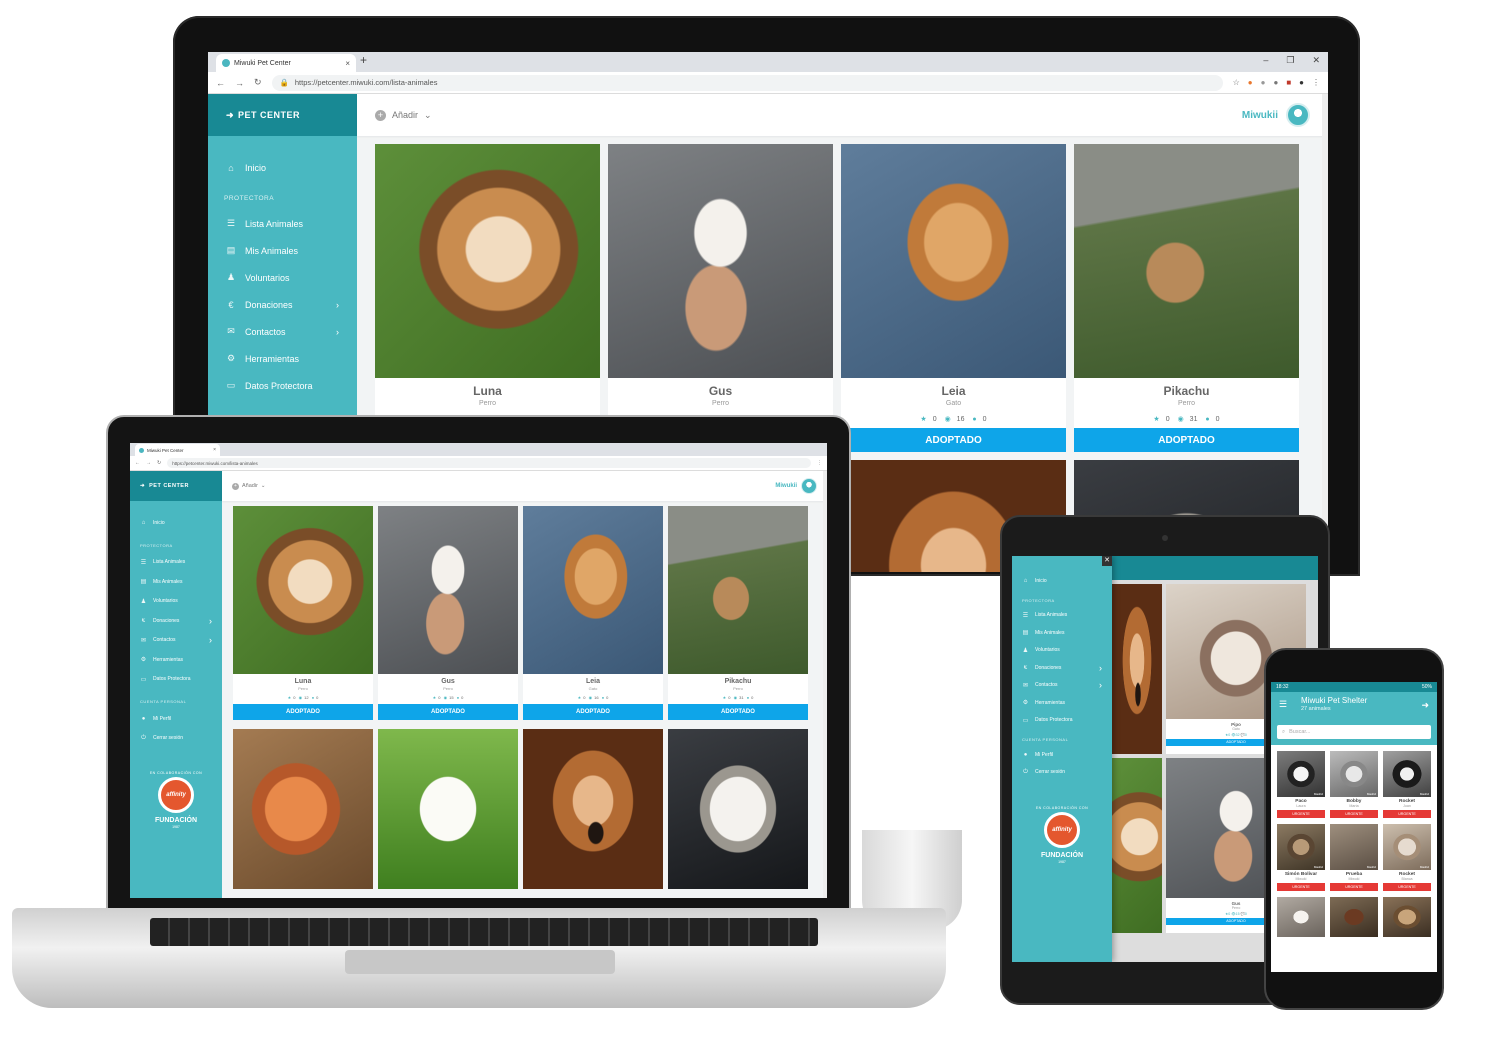 The height and width of the screenshot is (1059, 1500). What do you see at coordinates (1236, 82) in the screenshot?
I see `bookmark-star-icon: ☆` at bounding box center [1236, 82].